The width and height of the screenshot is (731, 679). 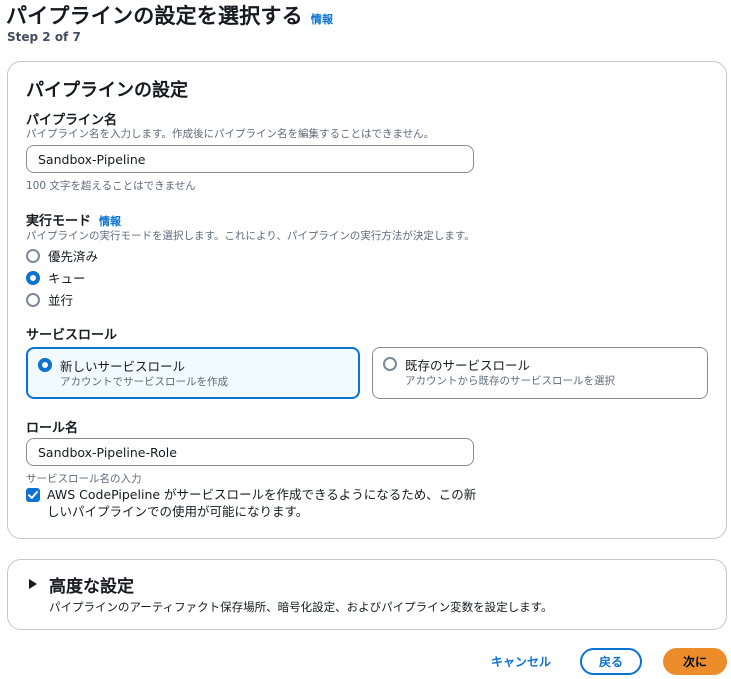 I want to click on service-role-tile-new: 新しいサービスロール アカウントでサービスロールを作成, so click(x=193, y=373).